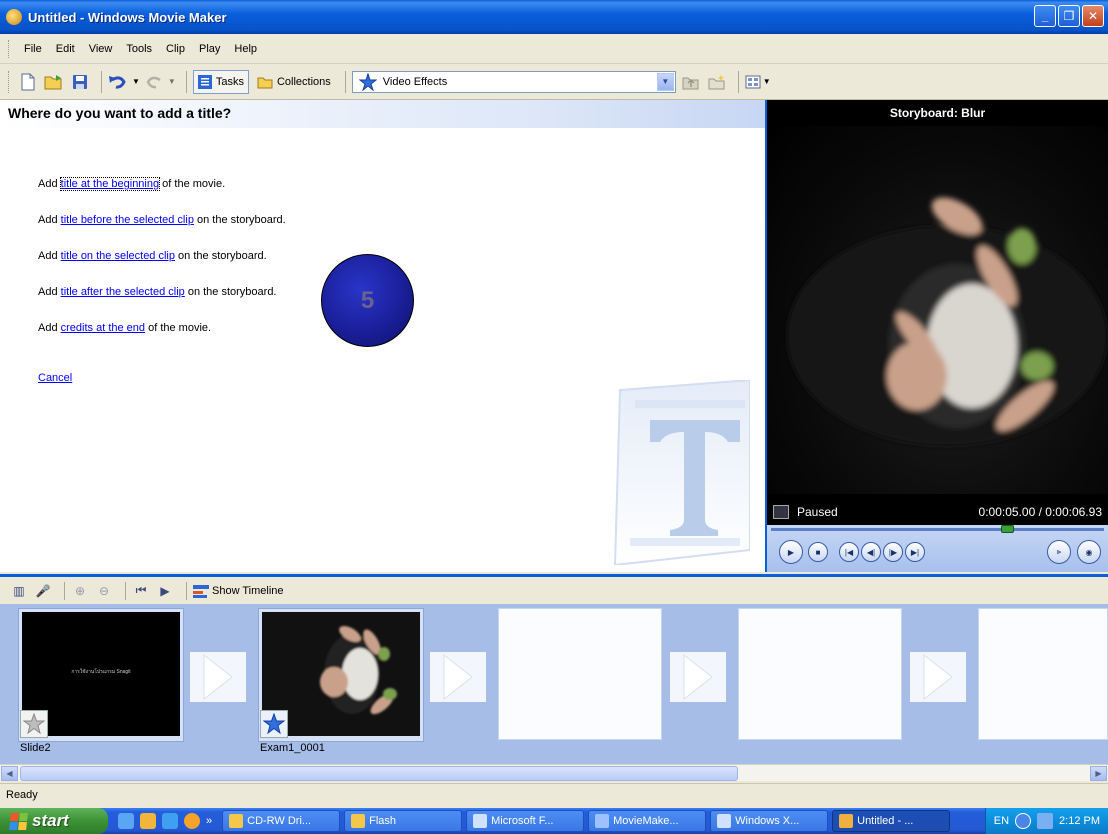 Image resolution: width=1108 pixels, height=834 pixels. Describe the element at coordinates (28, 82) in the screenshot. I see `new-project-button` at that location.